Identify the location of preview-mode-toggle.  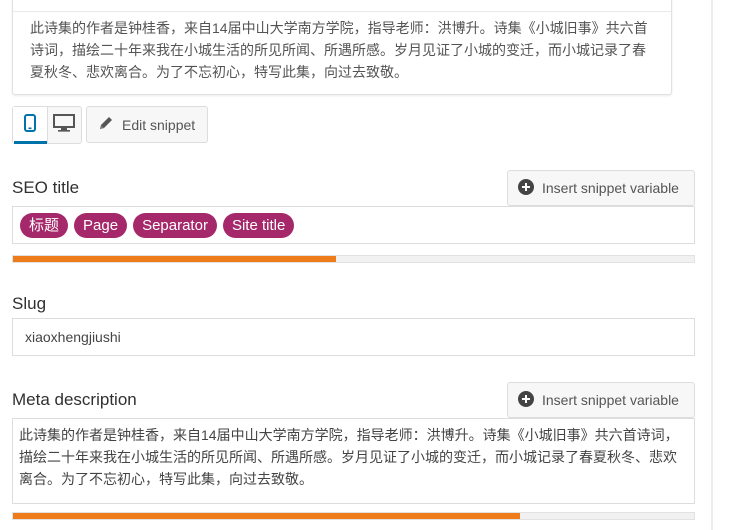
(47, 125).